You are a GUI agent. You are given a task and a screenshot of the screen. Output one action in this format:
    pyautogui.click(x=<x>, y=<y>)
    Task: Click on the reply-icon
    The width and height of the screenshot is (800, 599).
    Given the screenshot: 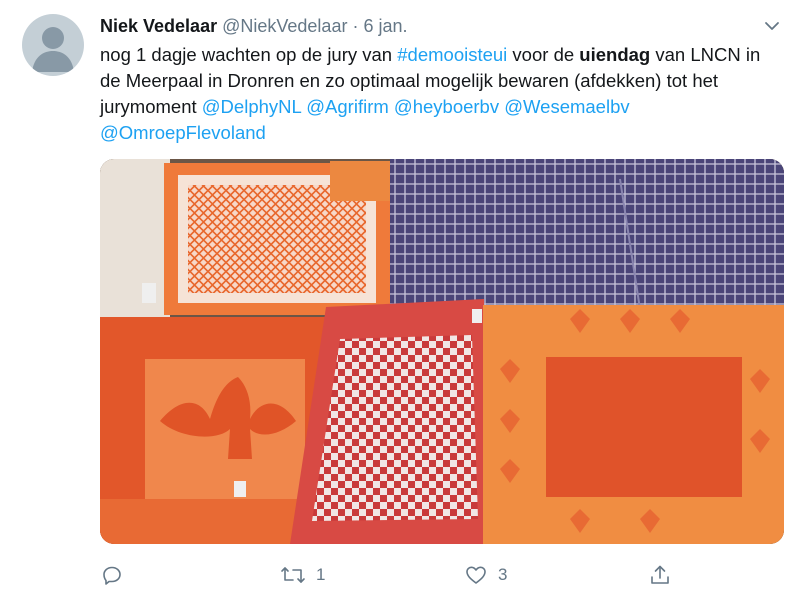 What is the action you would take?
    pyautogui.click(x=112, y=575)
    